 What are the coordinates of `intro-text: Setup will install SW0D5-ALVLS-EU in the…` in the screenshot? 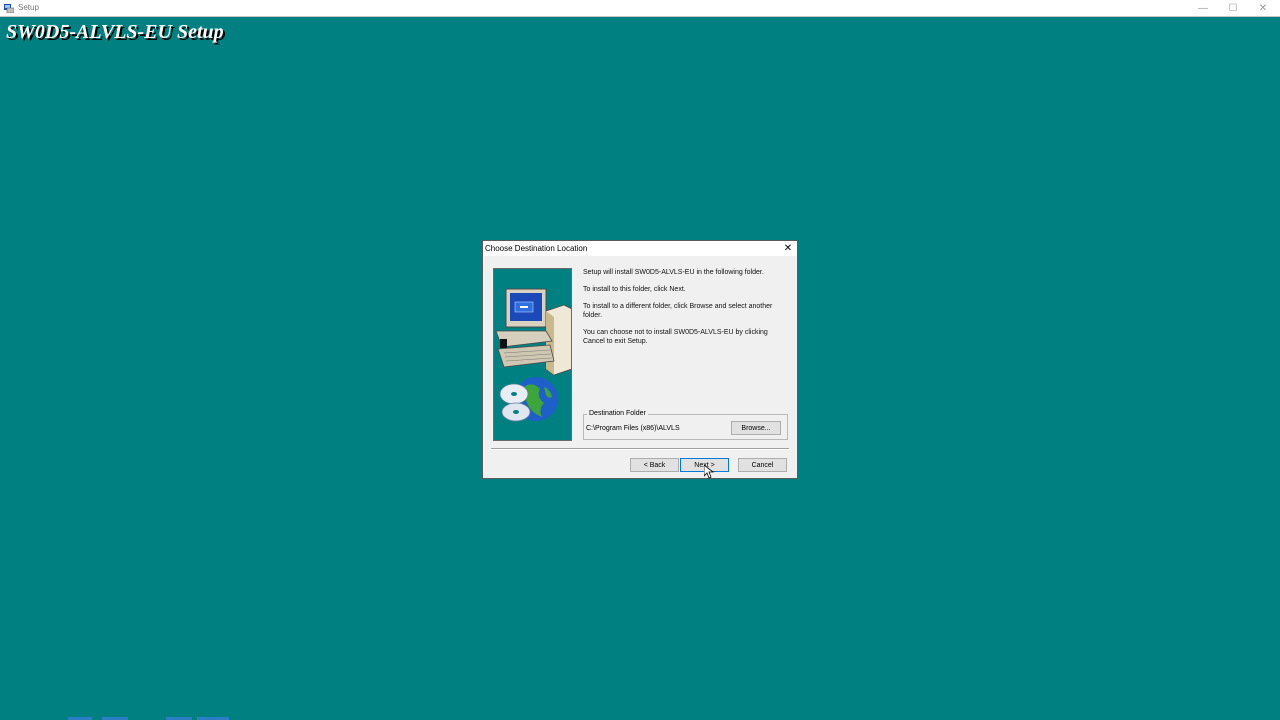 It's located at (673, 272).